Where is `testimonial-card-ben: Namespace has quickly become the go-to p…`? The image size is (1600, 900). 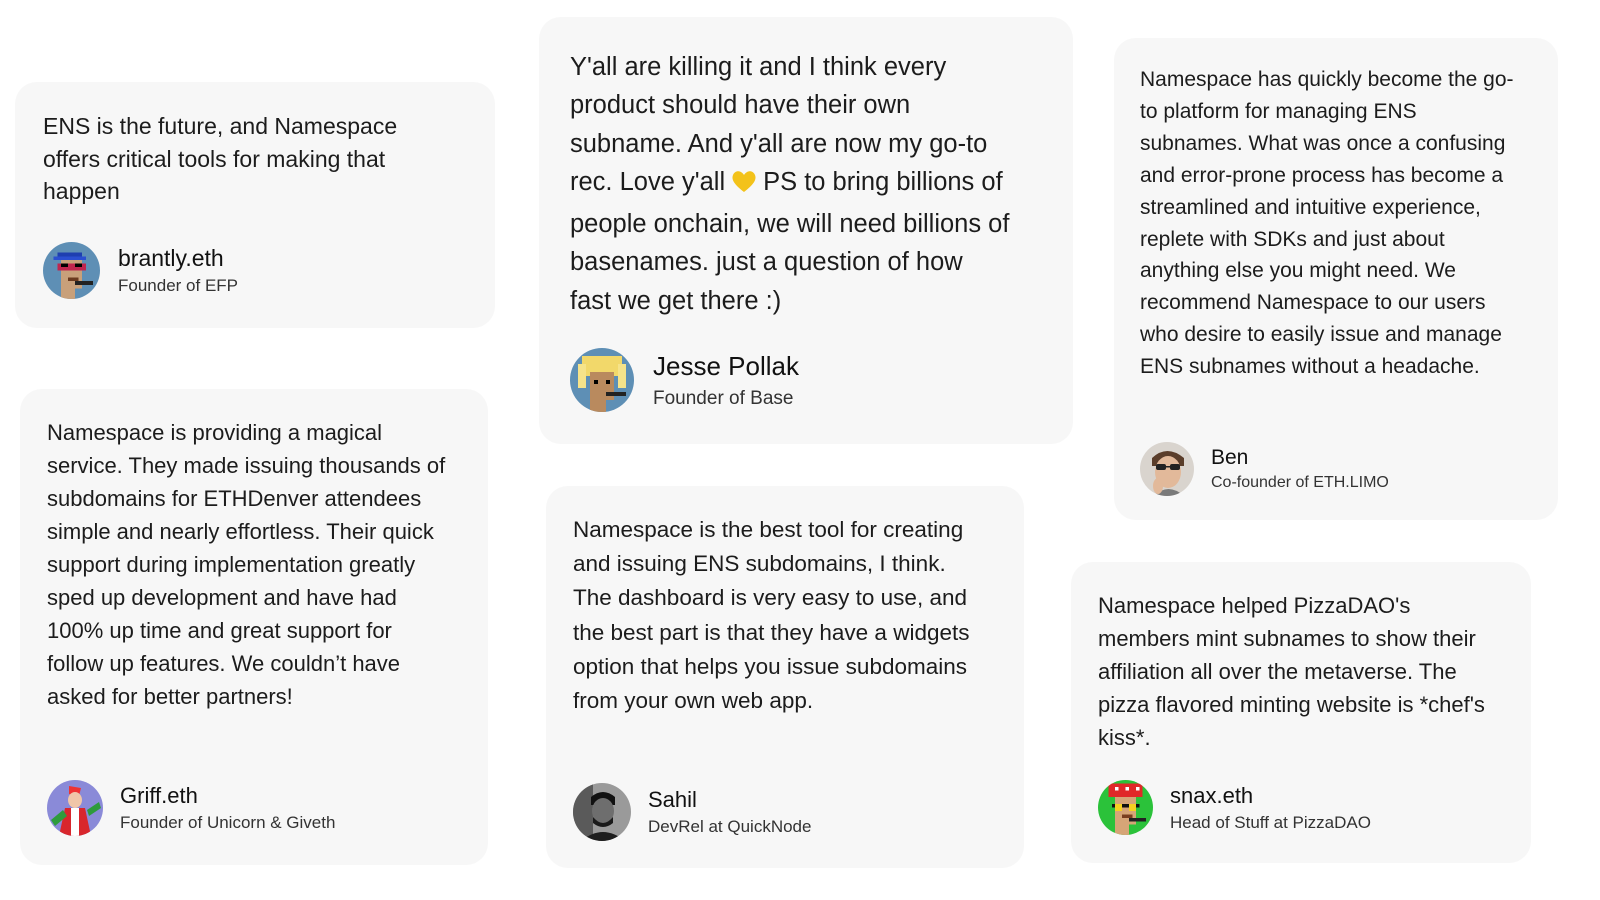 testimonial-card-ben: Namespace has quickly become the go-to p… is located at coordinates (1336, 279).